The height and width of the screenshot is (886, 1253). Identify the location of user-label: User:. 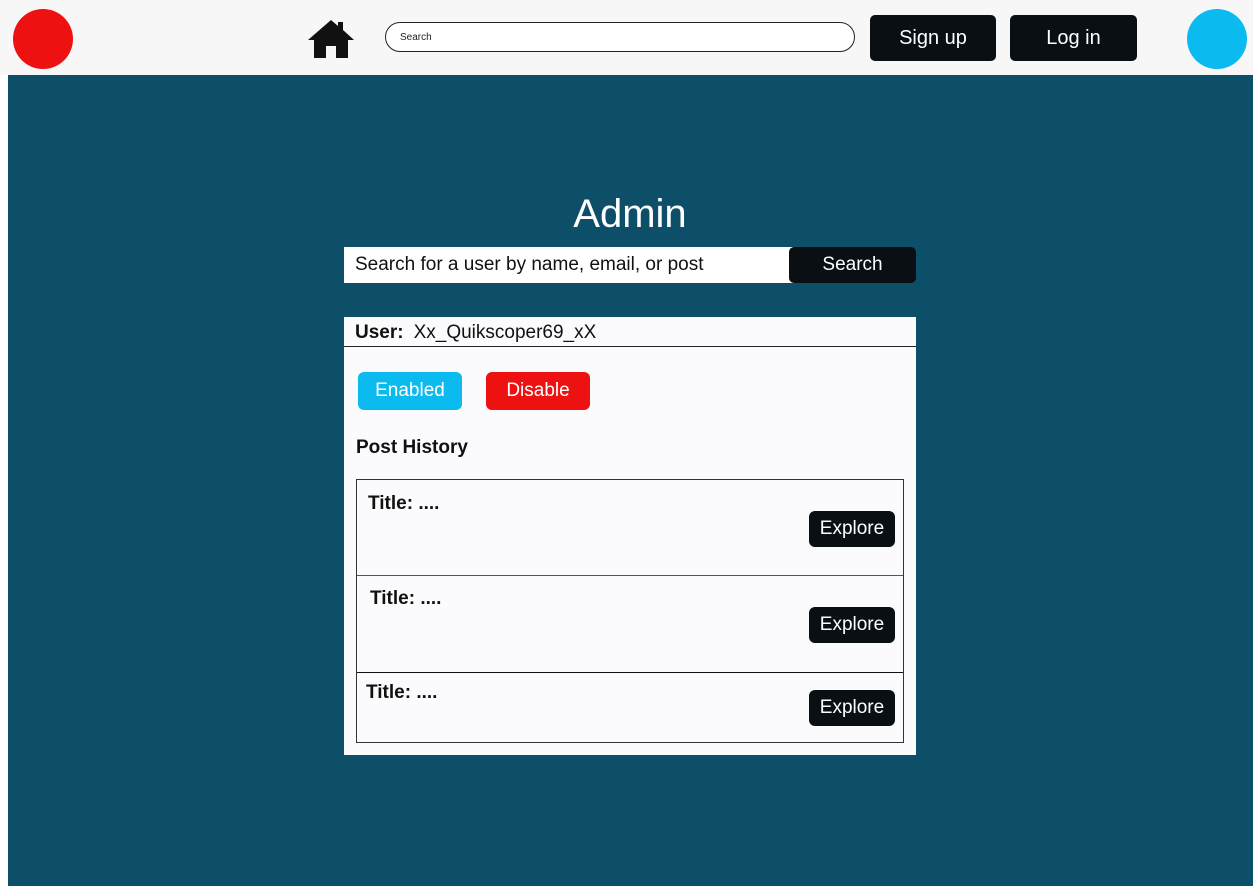
(379, 332).